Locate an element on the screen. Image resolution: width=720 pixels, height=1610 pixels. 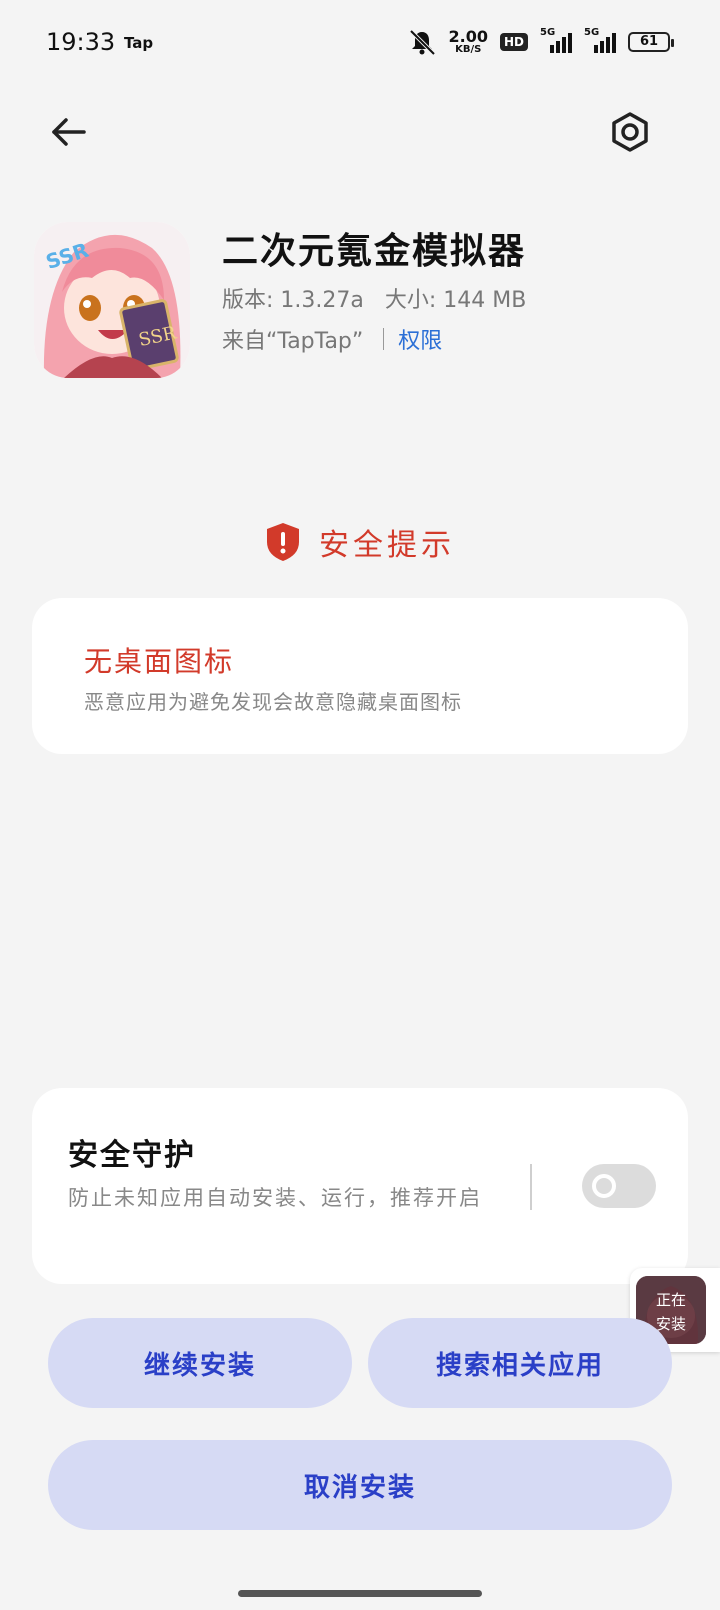
app-icon: SSR SSR is located at coordinates (112, 300).